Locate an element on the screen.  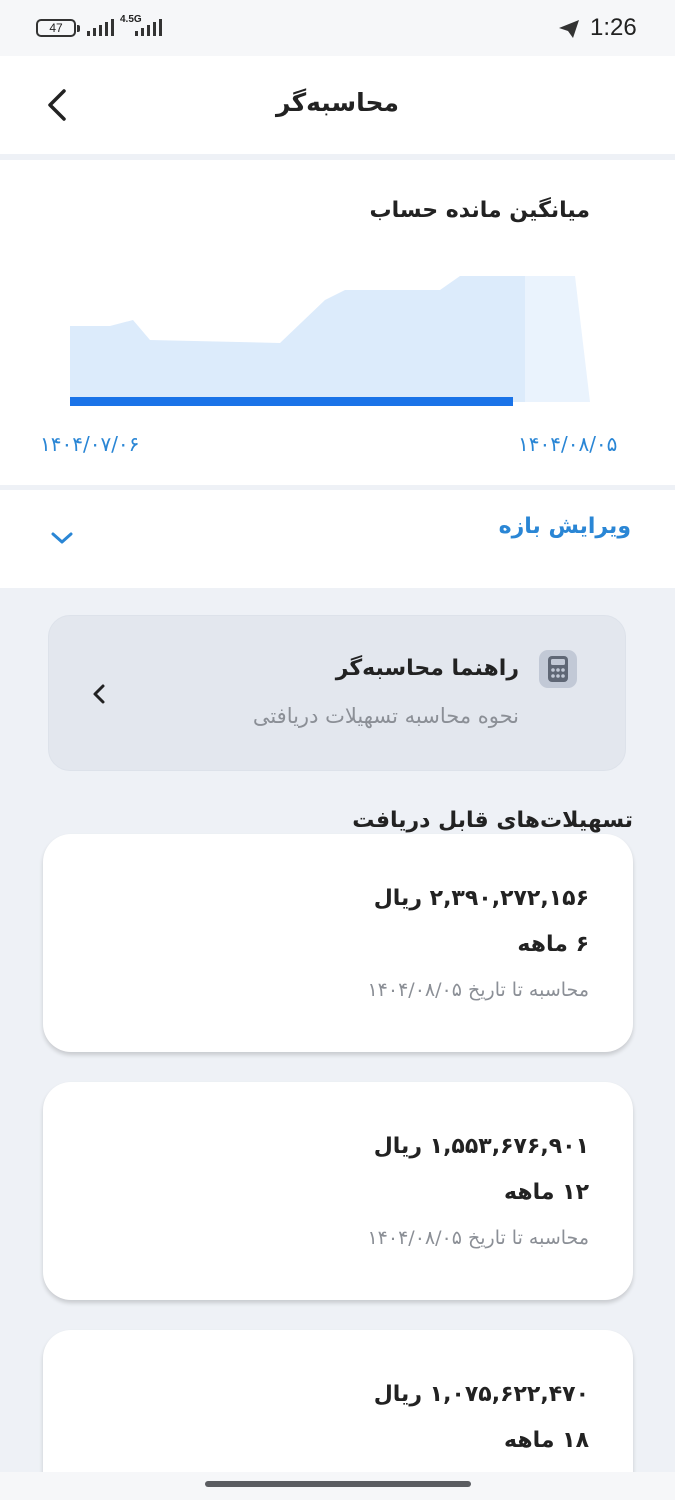
chevron-left-icon is located at coordinates (99, 694).